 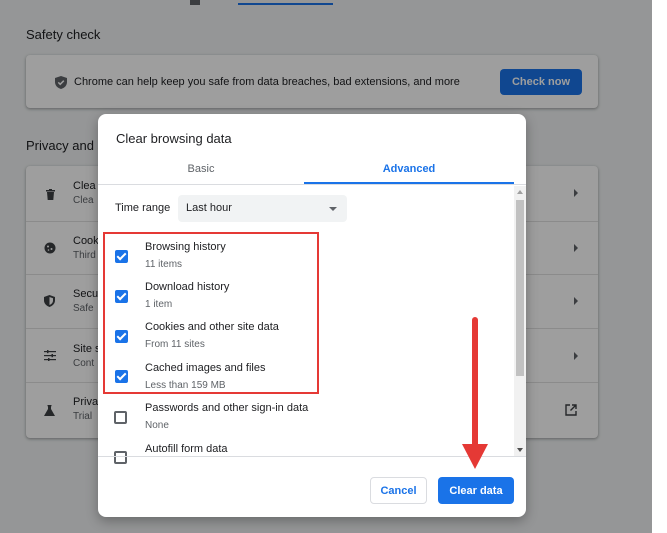 I want to click on dialog-scrollbar, so click(x=520, y=321).